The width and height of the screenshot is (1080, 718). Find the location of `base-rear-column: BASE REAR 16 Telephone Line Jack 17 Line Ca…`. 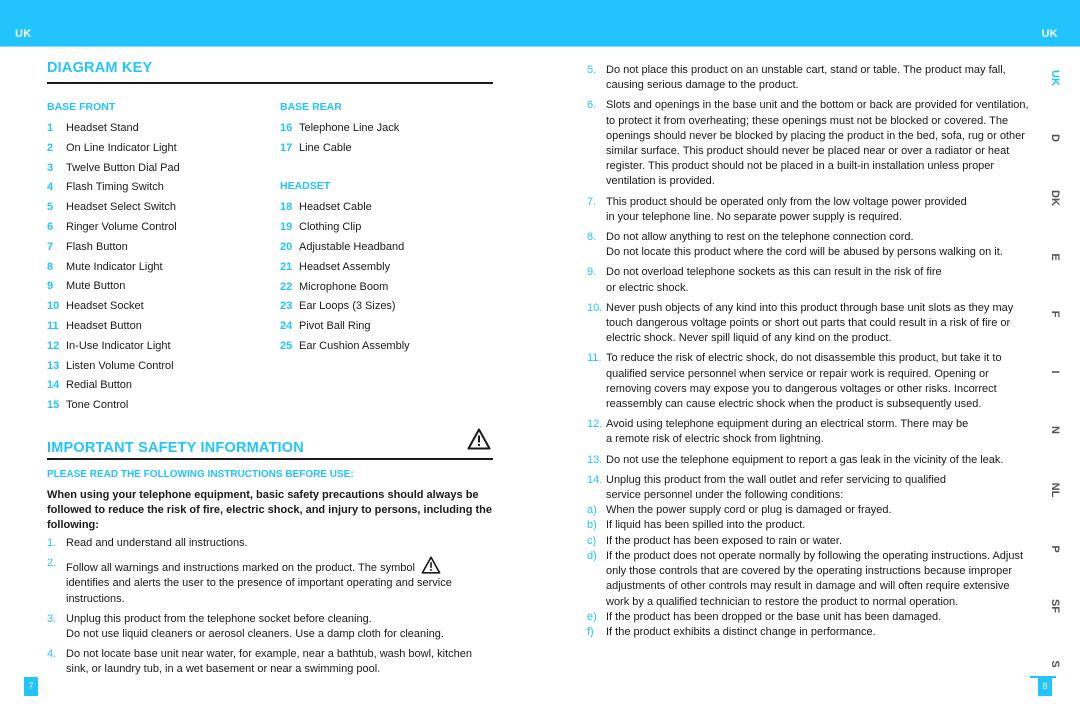

base-rear-column: BASE REAR 16 Telephone Line Jack 17 Line Ca… is located at coordinates (390, 230).